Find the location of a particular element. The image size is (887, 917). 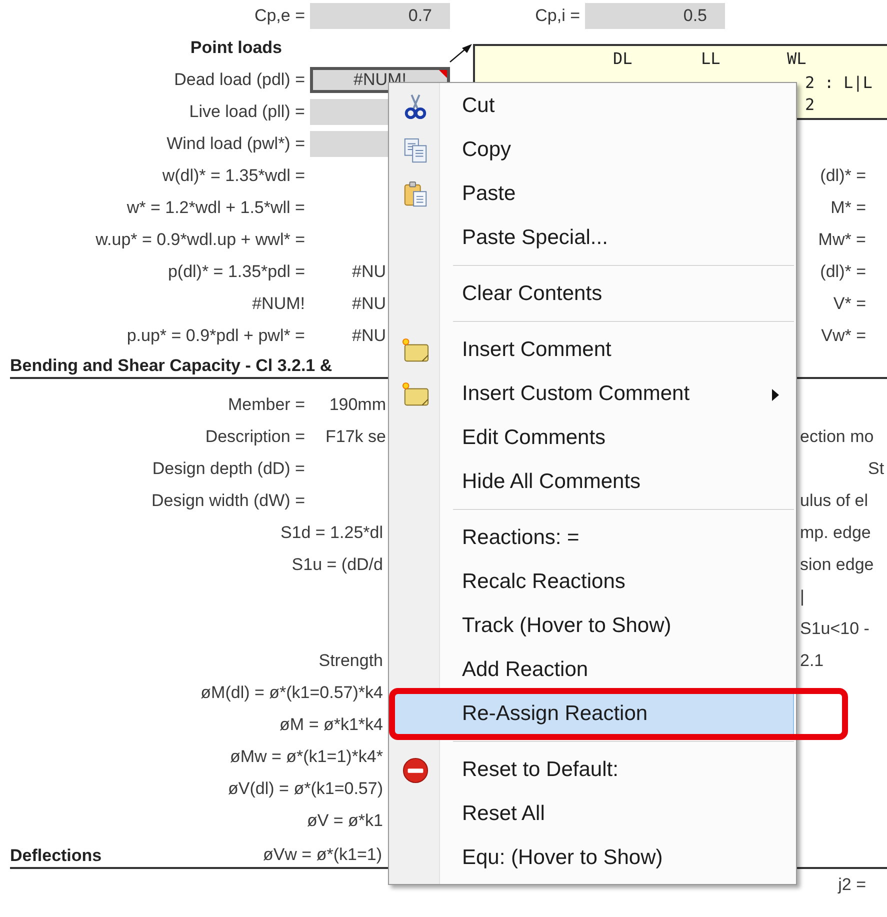

menu-item: Reset All is located at coordinates (592, 814).